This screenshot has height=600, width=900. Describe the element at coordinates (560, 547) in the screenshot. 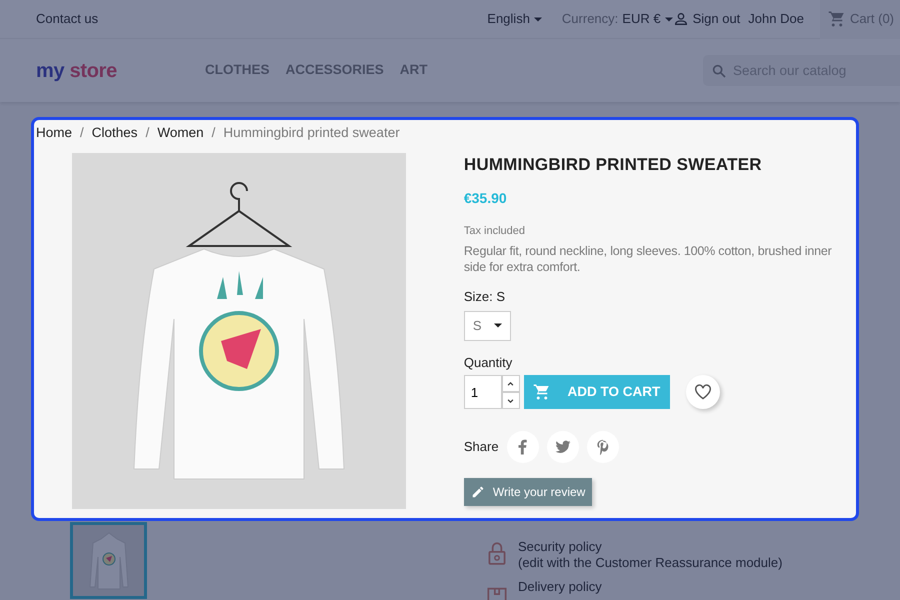

I see `policy-title: Security policy` at that location.